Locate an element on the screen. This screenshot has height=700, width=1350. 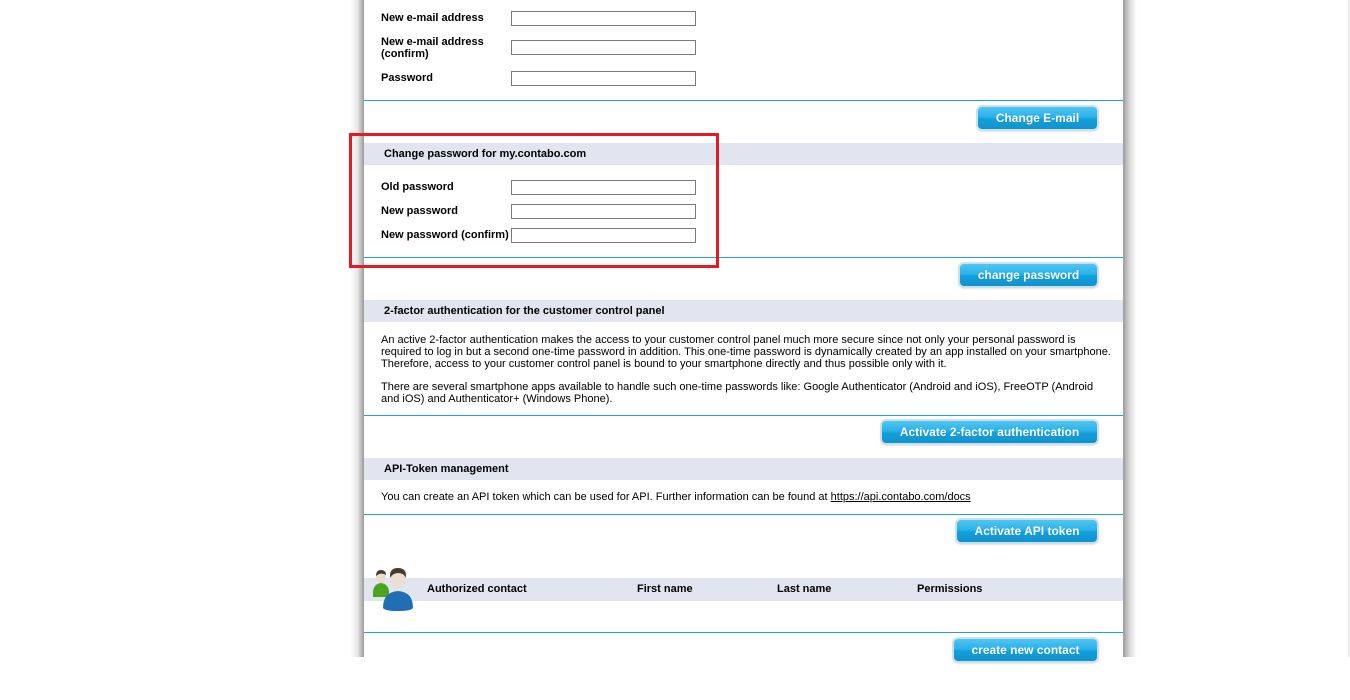
page-shadow-left is located at coordinates (357, 328).